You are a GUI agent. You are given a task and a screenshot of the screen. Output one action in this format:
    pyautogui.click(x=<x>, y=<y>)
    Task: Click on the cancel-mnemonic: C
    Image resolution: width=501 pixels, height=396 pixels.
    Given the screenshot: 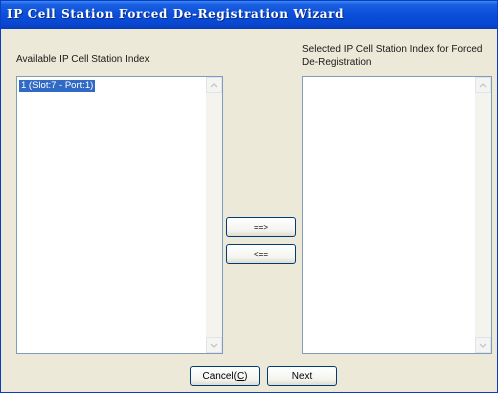 What is the action you would take?
    pyautogui.click(x=240, y=376)
    